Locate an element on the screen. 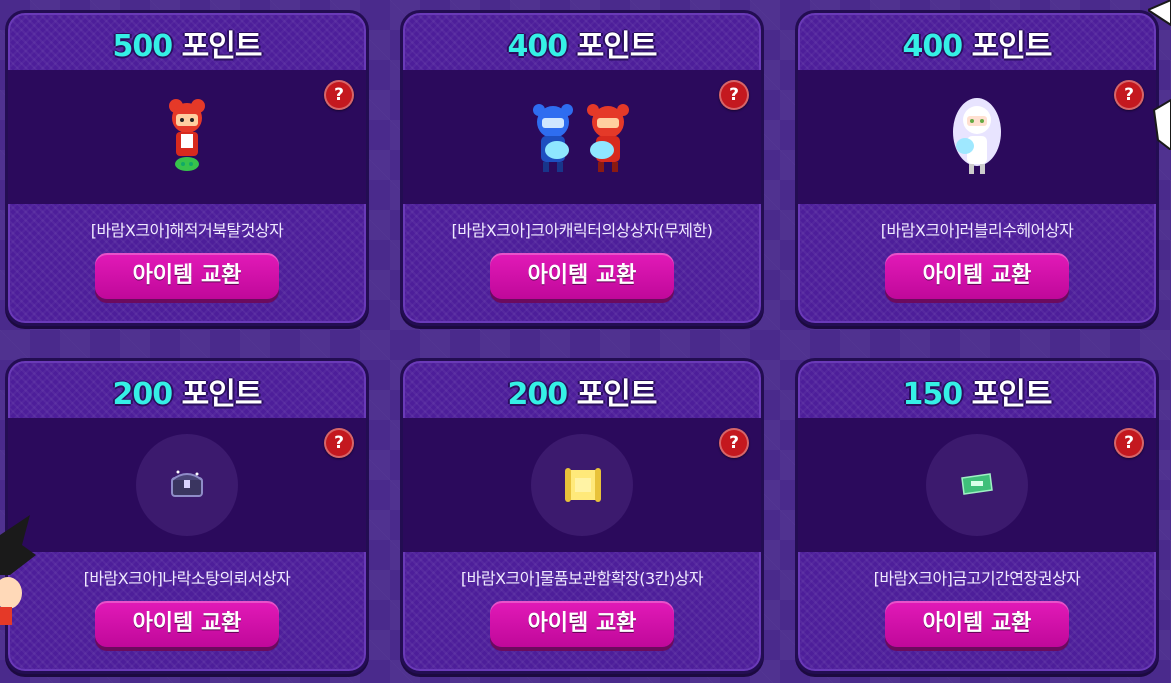 Image resolution: width=1171 pixels, height=683 pixels. mascot-left-decoration is located at coordinates (18, 570).